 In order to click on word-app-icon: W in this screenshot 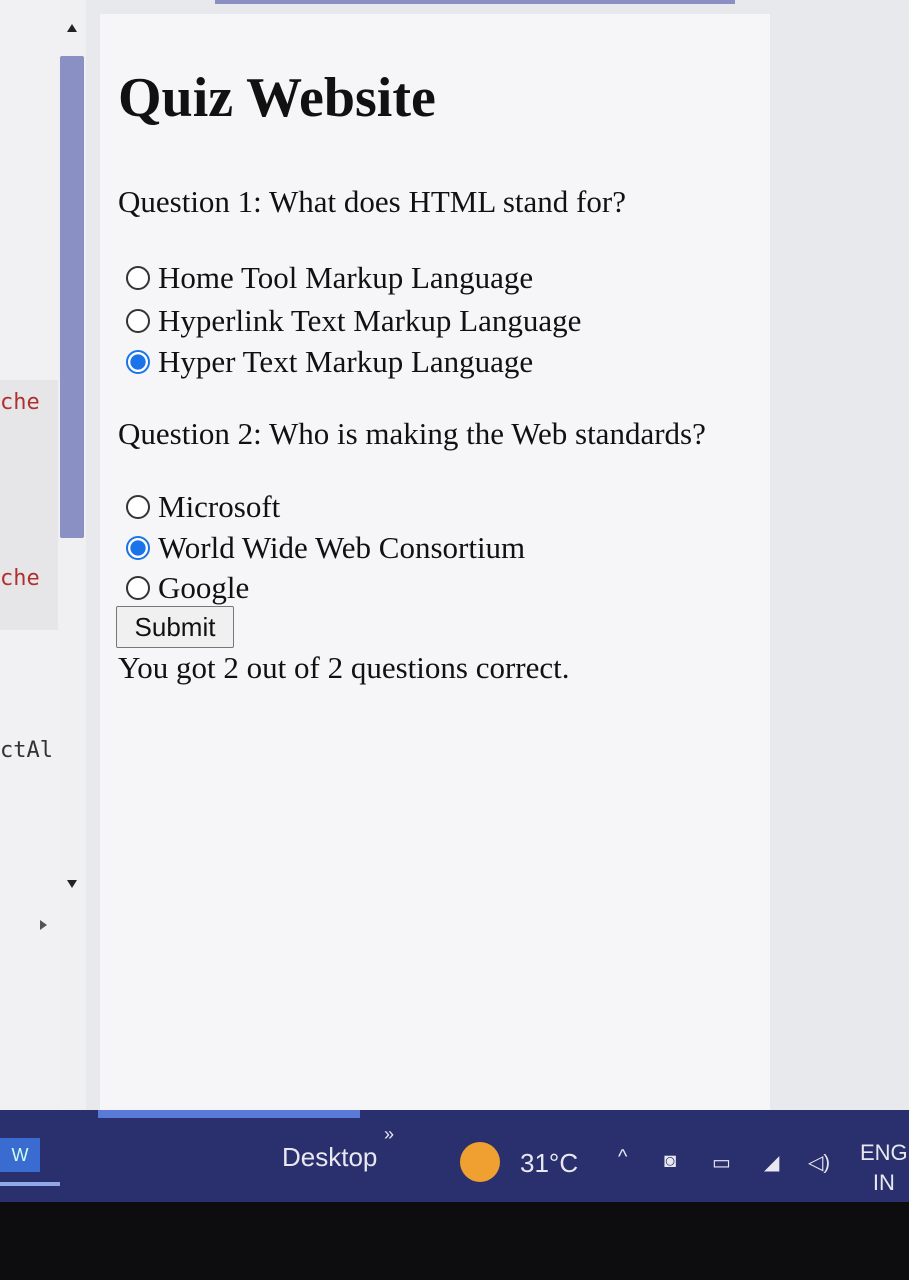, I will do `click(20, 1155)`.